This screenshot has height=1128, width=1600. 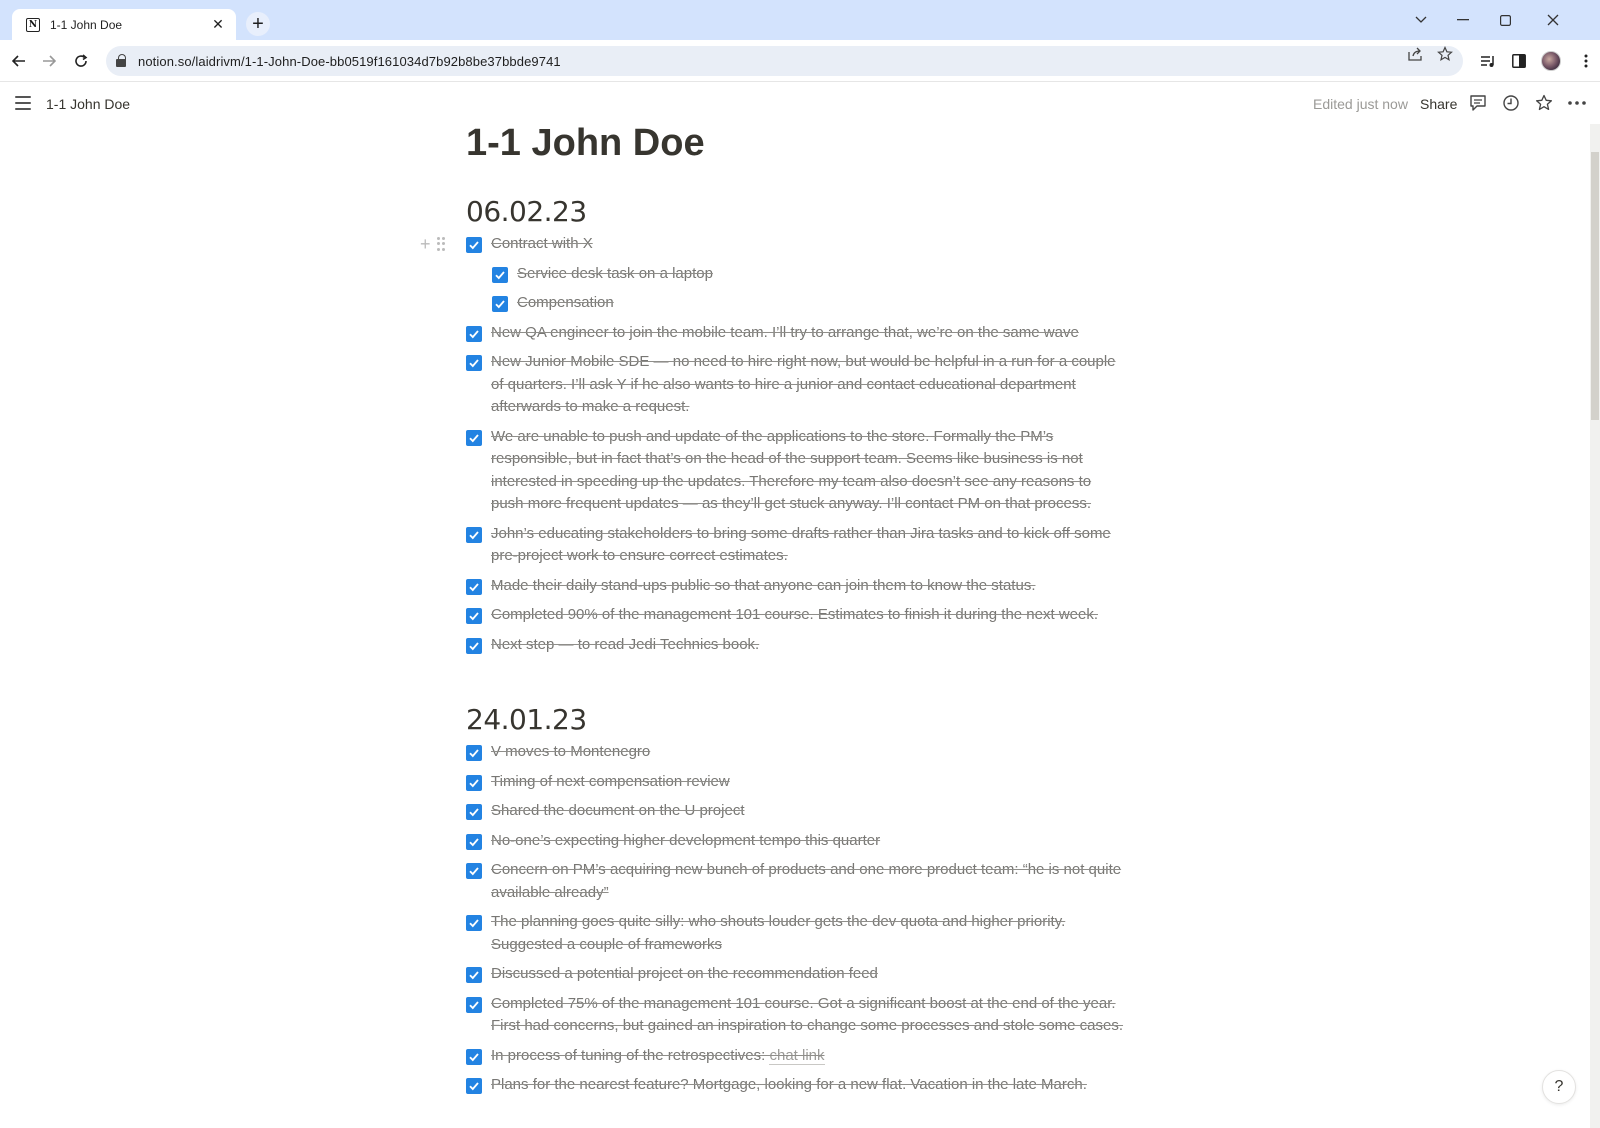 I want to click on reload-icon, so click(x=81, y=61).